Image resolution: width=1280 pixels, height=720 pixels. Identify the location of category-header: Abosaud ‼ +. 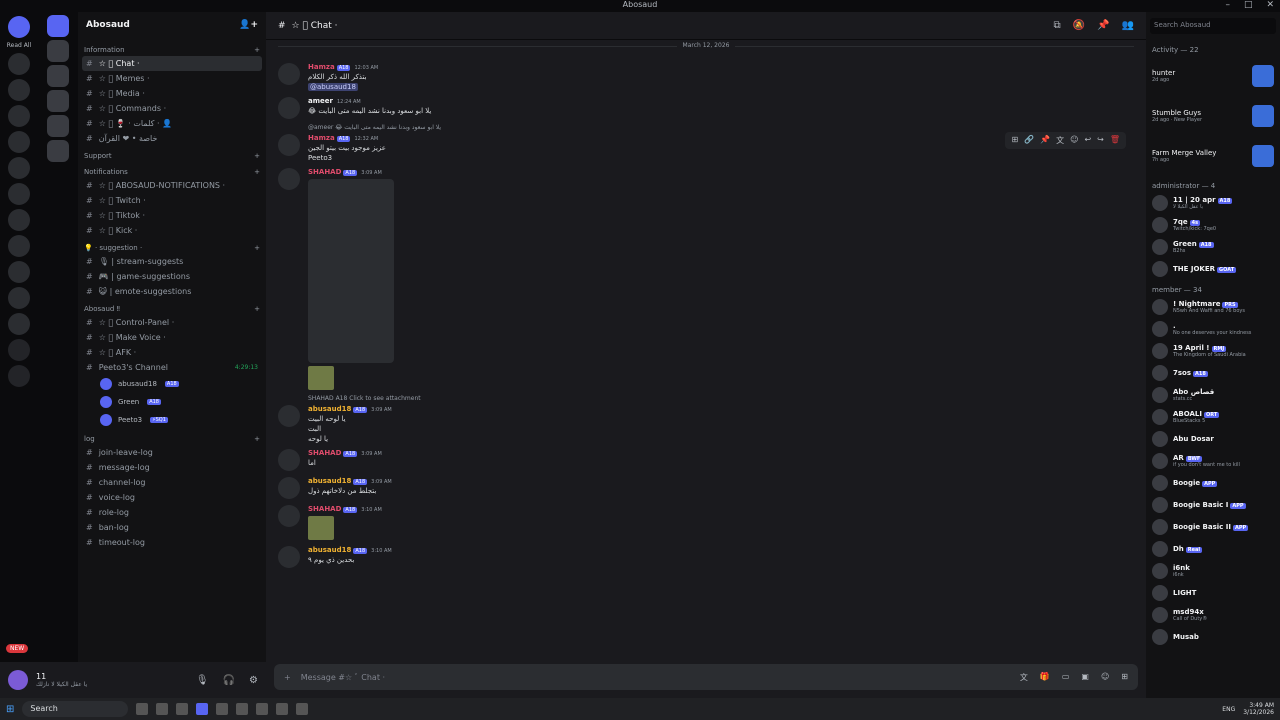
(172, 307).